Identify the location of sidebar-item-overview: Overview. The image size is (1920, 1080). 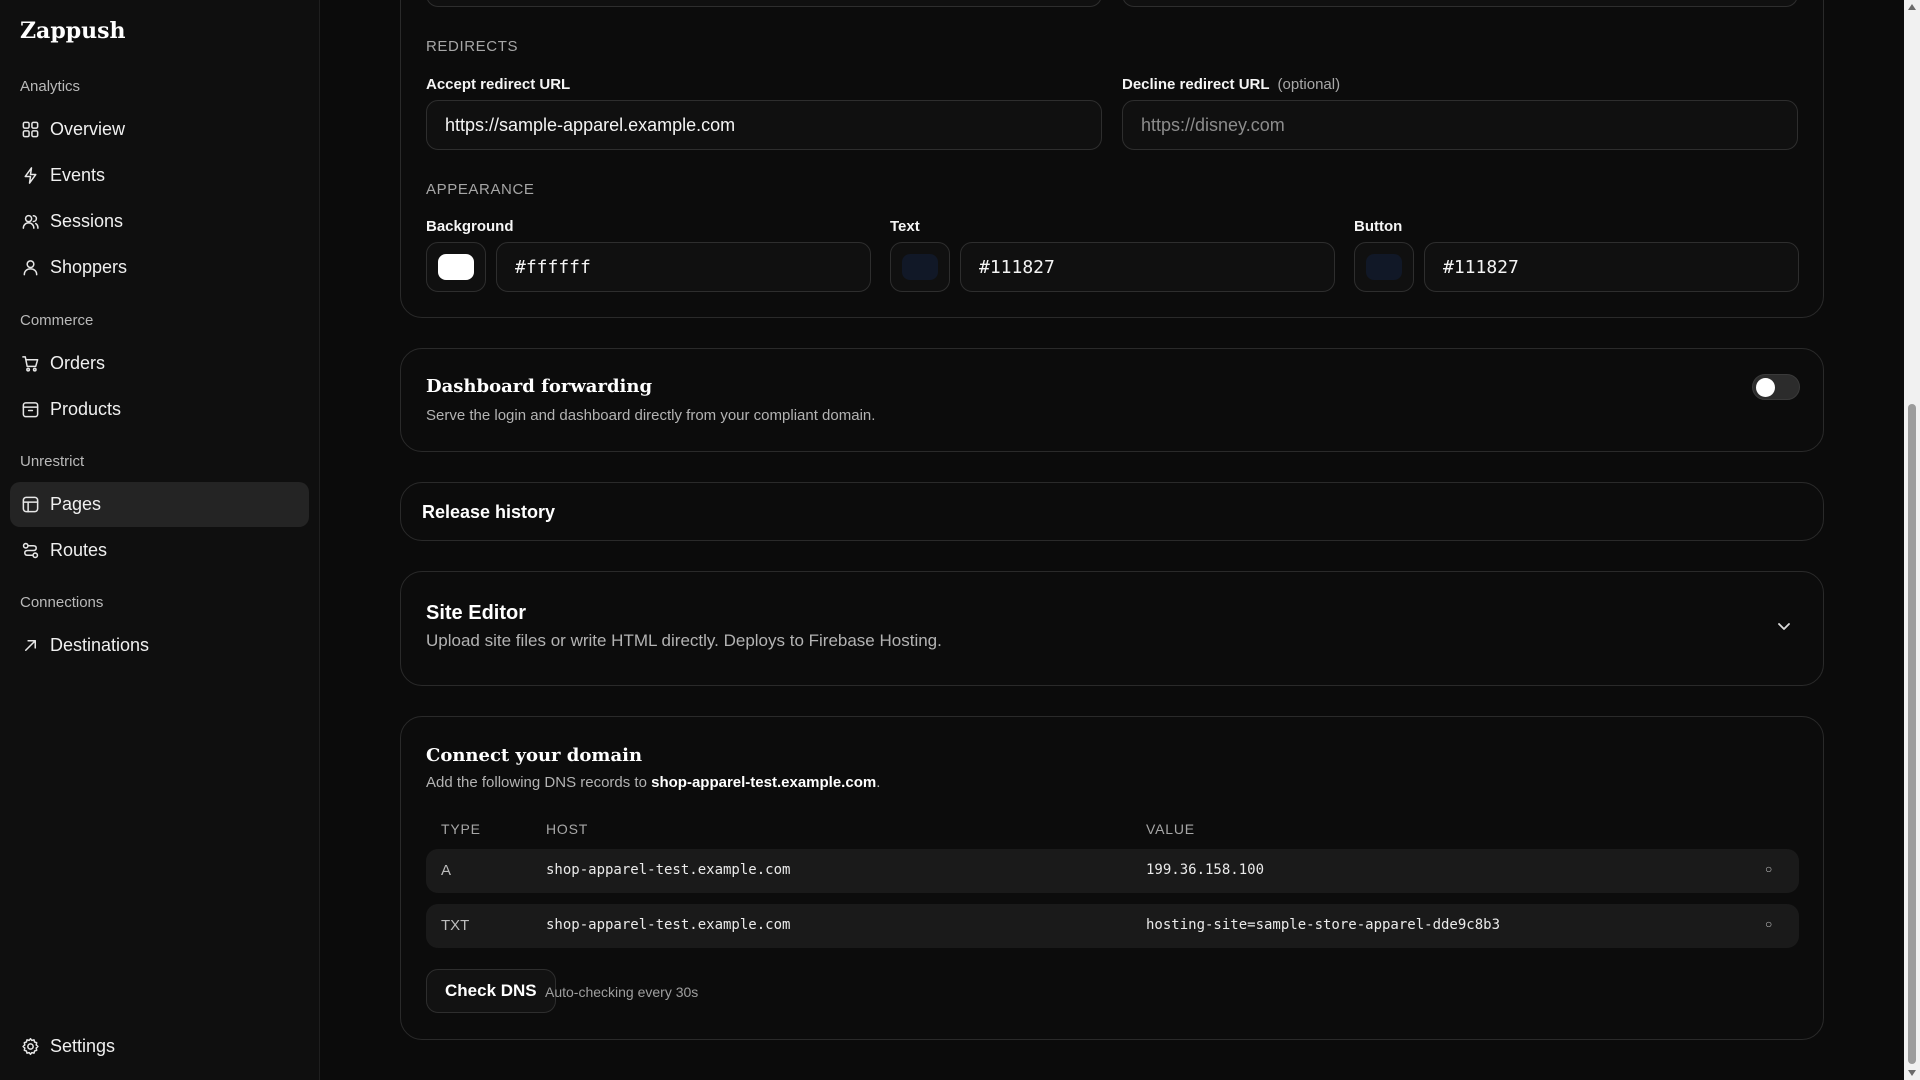
(159, 129).